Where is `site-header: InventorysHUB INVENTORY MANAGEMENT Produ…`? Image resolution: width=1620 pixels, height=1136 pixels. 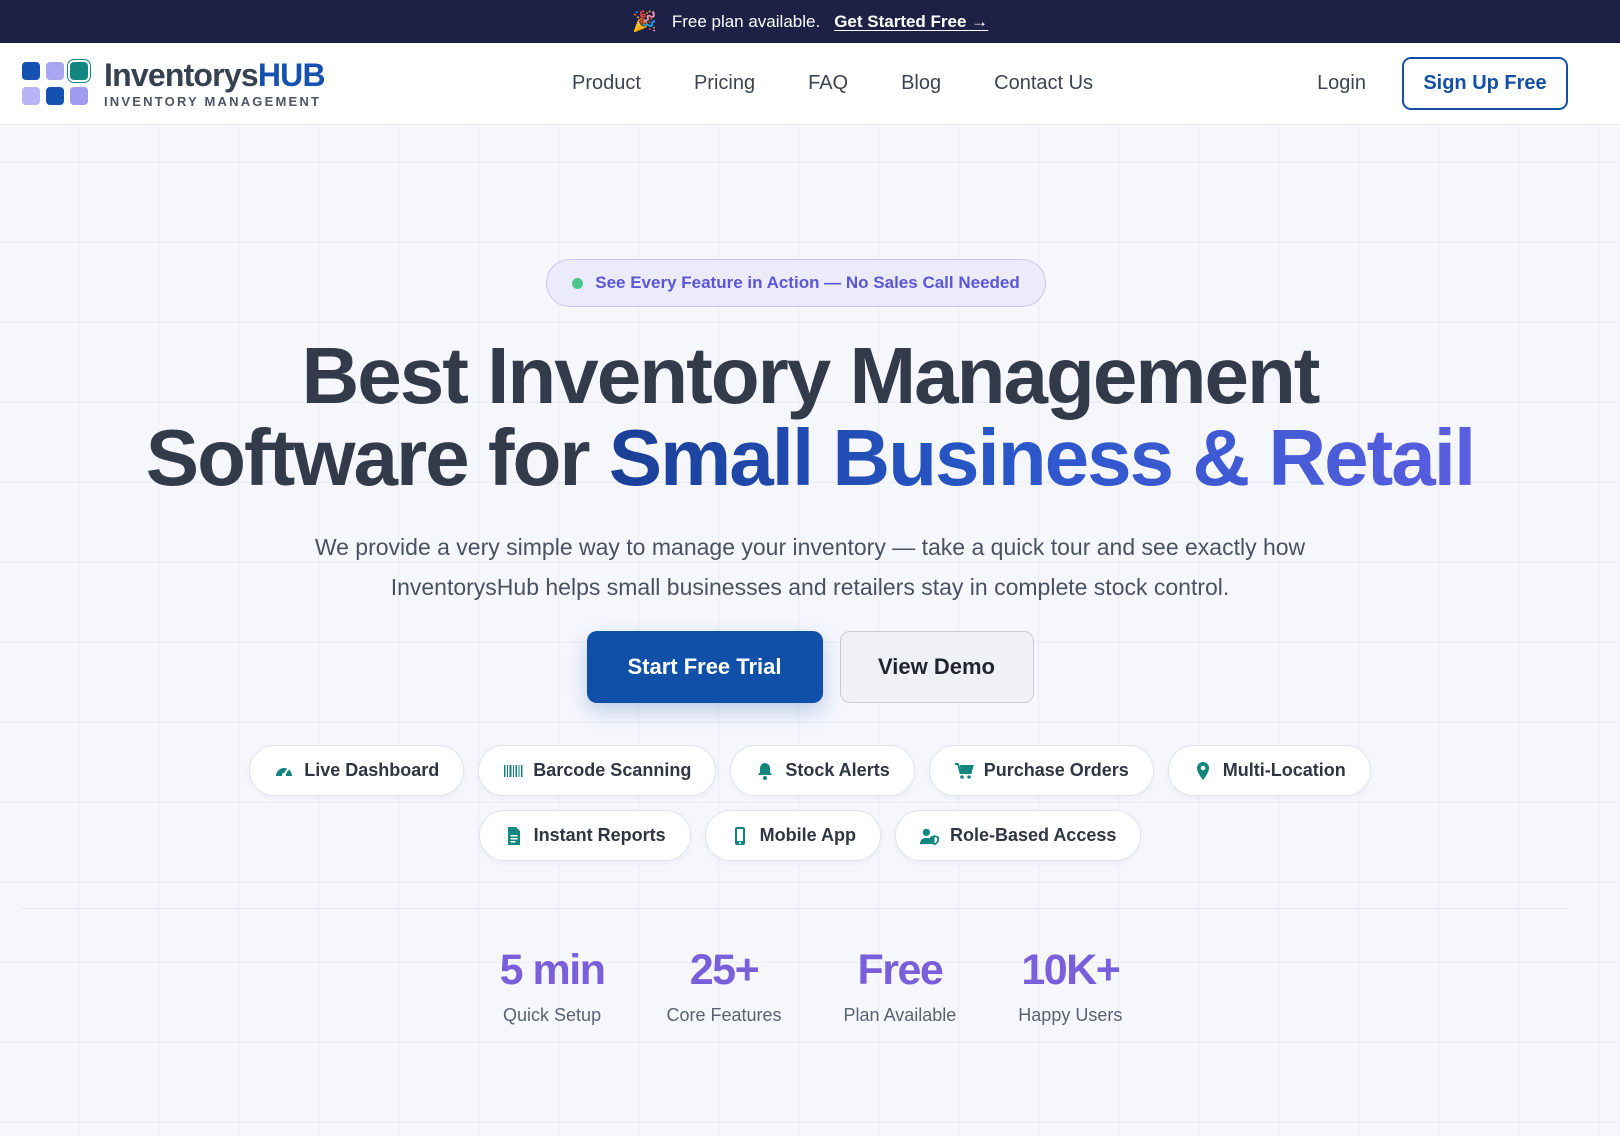 site-header: InventorysHUB INVENTORY MANAGEMENT Produ… is located at coordinates (810, 84).